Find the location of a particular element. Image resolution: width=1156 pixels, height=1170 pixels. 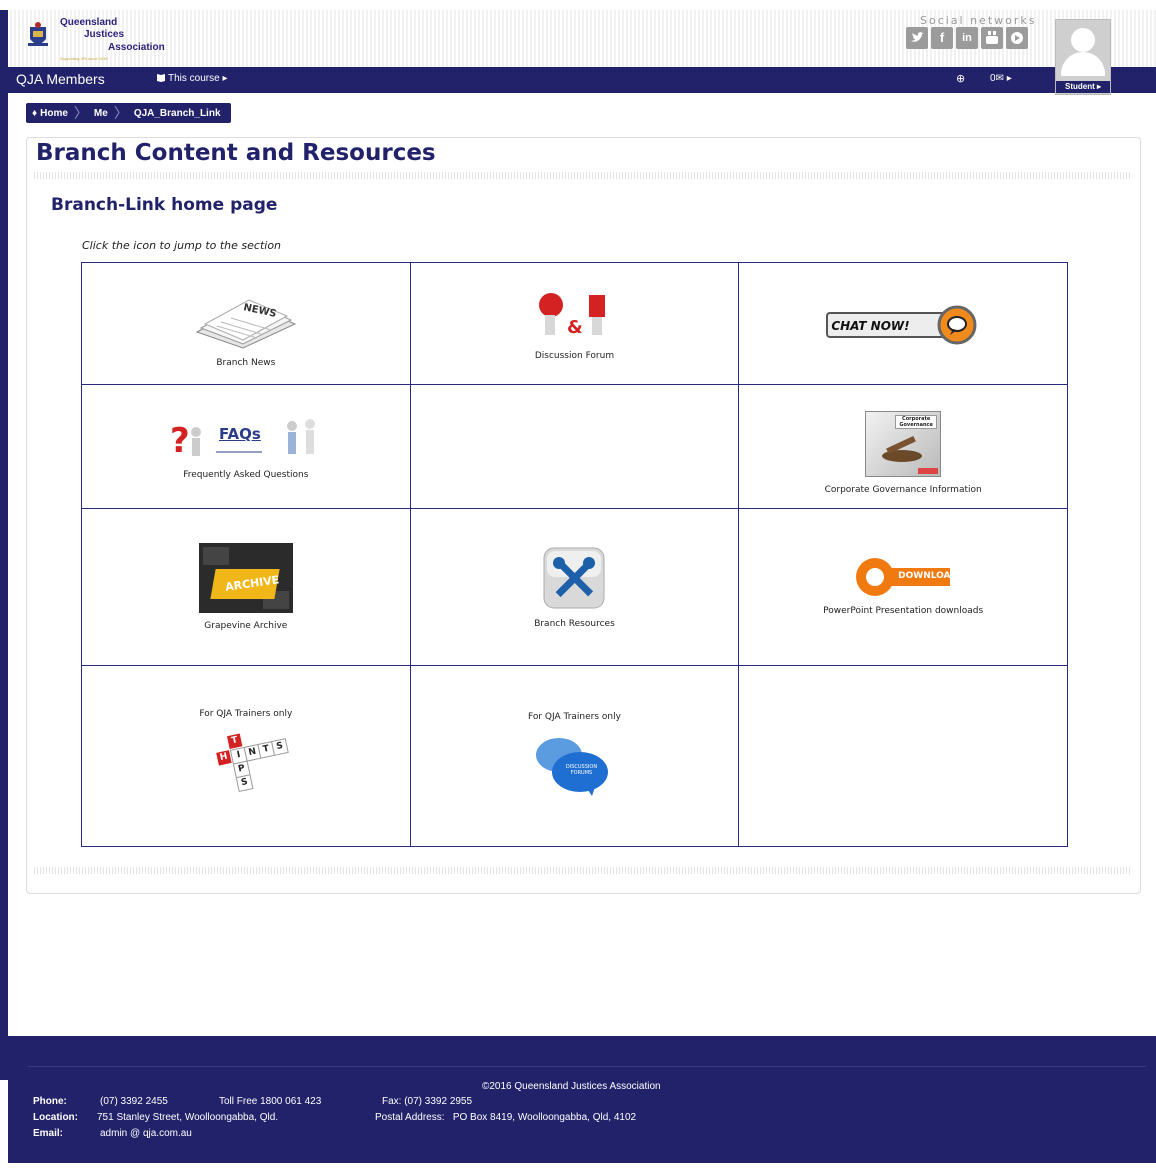

logo-line-2: Justices is located at coordinates (104, 34).